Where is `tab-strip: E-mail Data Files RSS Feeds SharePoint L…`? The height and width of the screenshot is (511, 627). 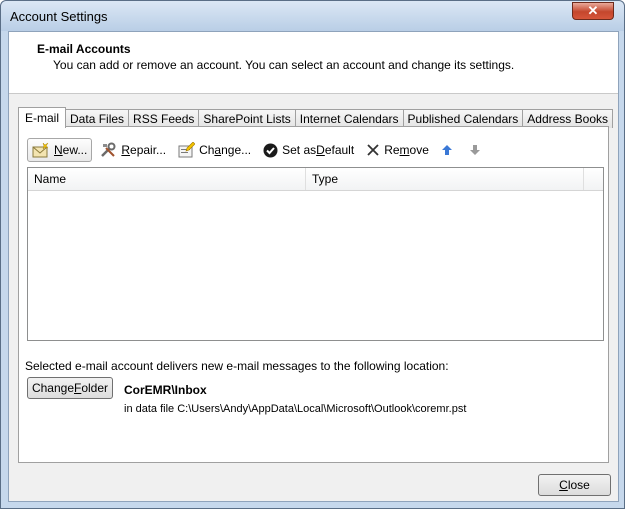
tab-strip: E-mail Data Files RSS Feeds SharePoint L… is located at coordinates (315, 117).